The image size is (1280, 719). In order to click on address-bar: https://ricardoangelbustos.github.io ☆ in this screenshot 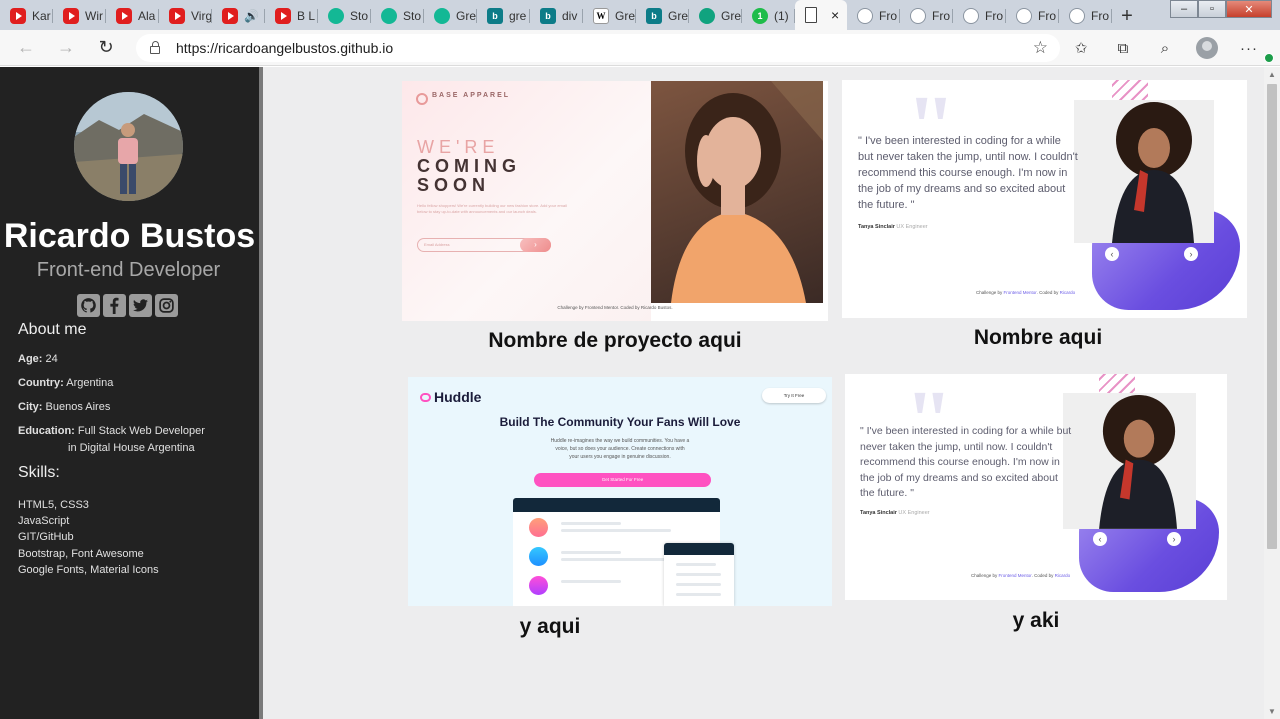, I will do `click(598, 48)`.